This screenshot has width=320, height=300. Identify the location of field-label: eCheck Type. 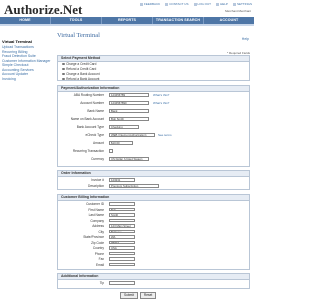
(94, 135).